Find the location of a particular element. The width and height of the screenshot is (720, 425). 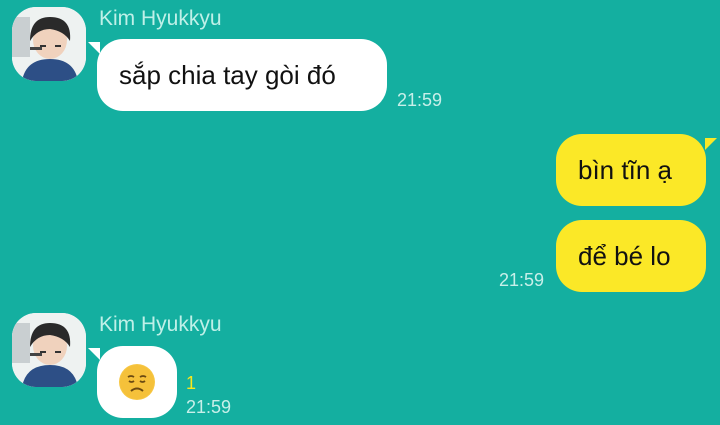

message-bubble-outgoing: để bé lo is located at coordinates (631, 256).